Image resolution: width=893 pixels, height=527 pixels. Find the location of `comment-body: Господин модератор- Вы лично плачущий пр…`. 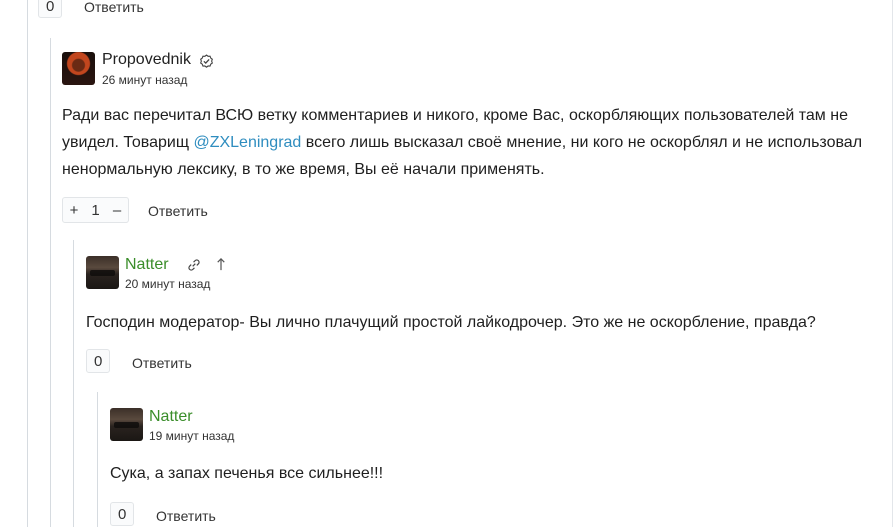

comment-body: Господин модератор- Вы лично плачущий пр… is located at coordinates (451, 322).